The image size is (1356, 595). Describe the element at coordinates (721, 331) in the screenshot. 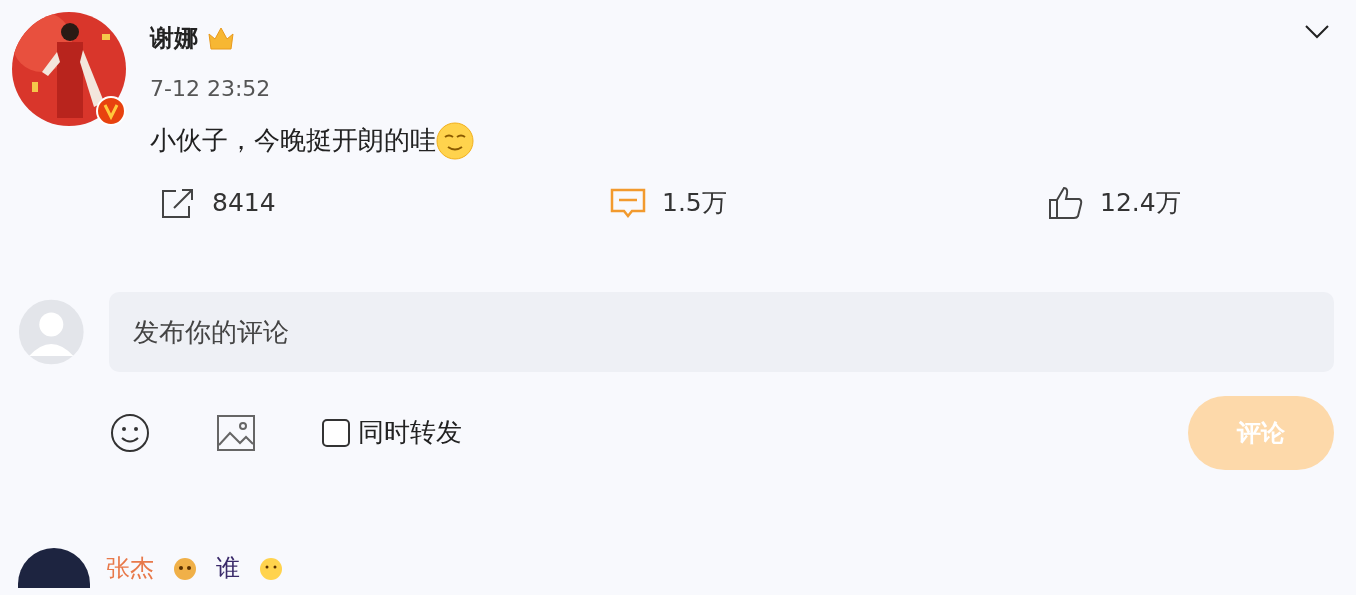

I see `comment-input-field: 发布你的评论` at that location.